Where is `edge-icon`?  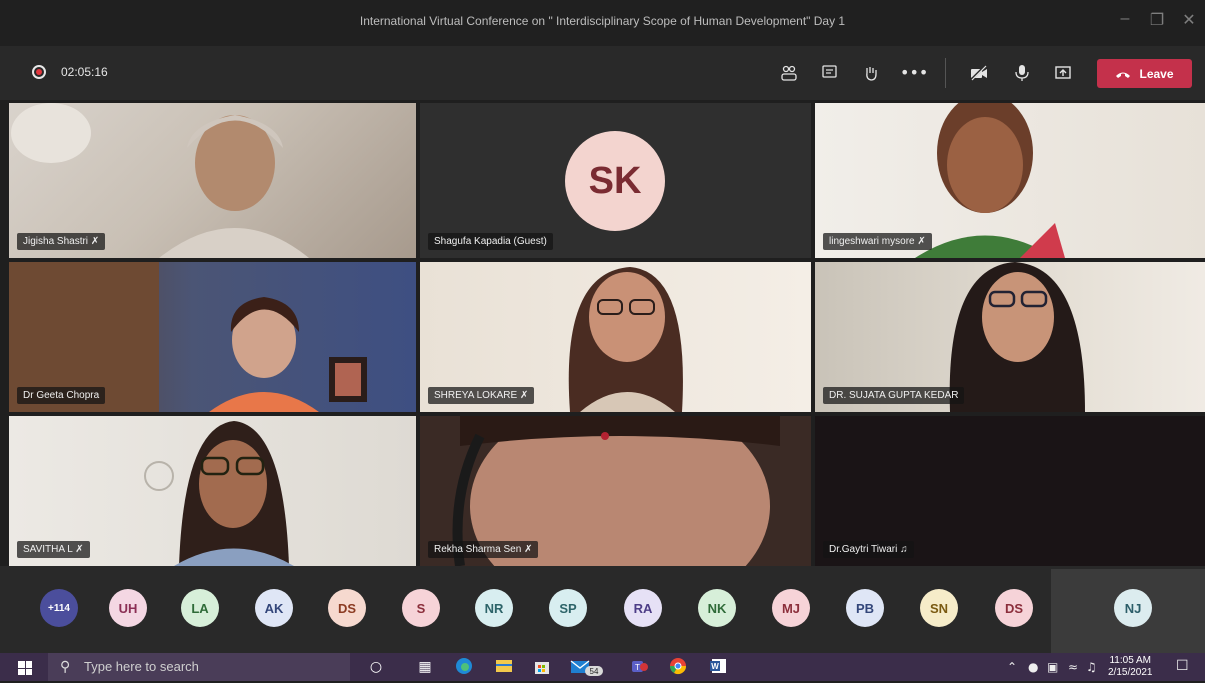
edge-icon is located at coordinates (464, 667).